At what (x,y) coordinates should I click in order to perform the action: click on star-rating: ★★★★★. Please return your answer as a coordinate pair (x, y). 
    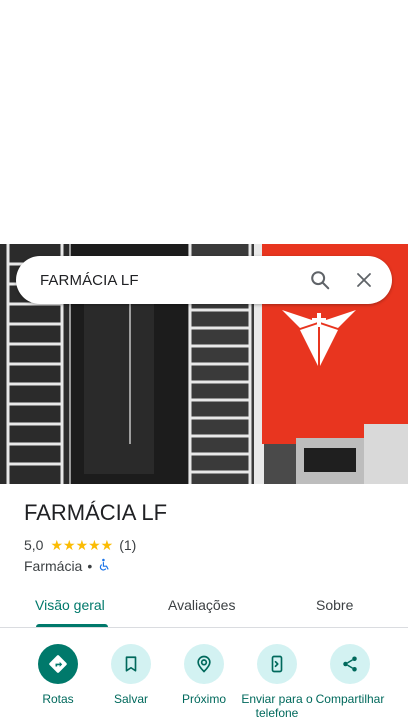
    Looking at the image, I should click on (82, 544).